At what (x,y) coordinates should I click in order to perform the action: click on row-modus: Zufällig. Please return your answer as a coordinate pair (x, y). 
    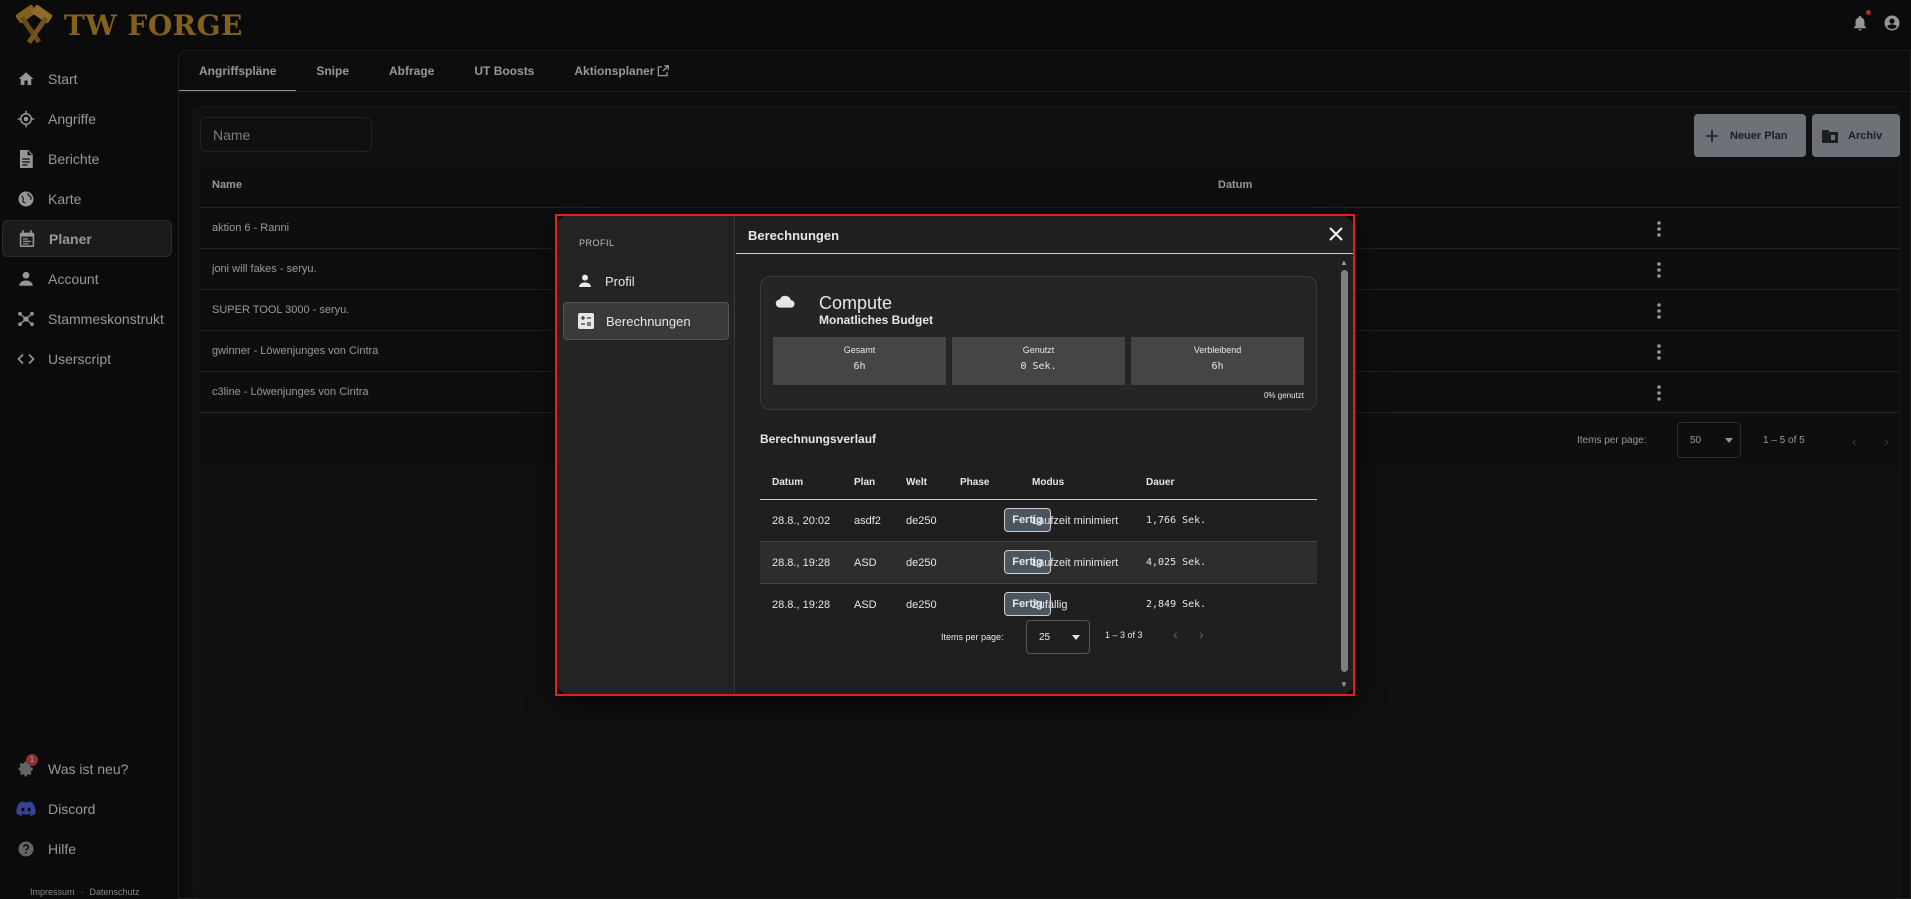
    Looking at the image, I should click on (1050, 605).